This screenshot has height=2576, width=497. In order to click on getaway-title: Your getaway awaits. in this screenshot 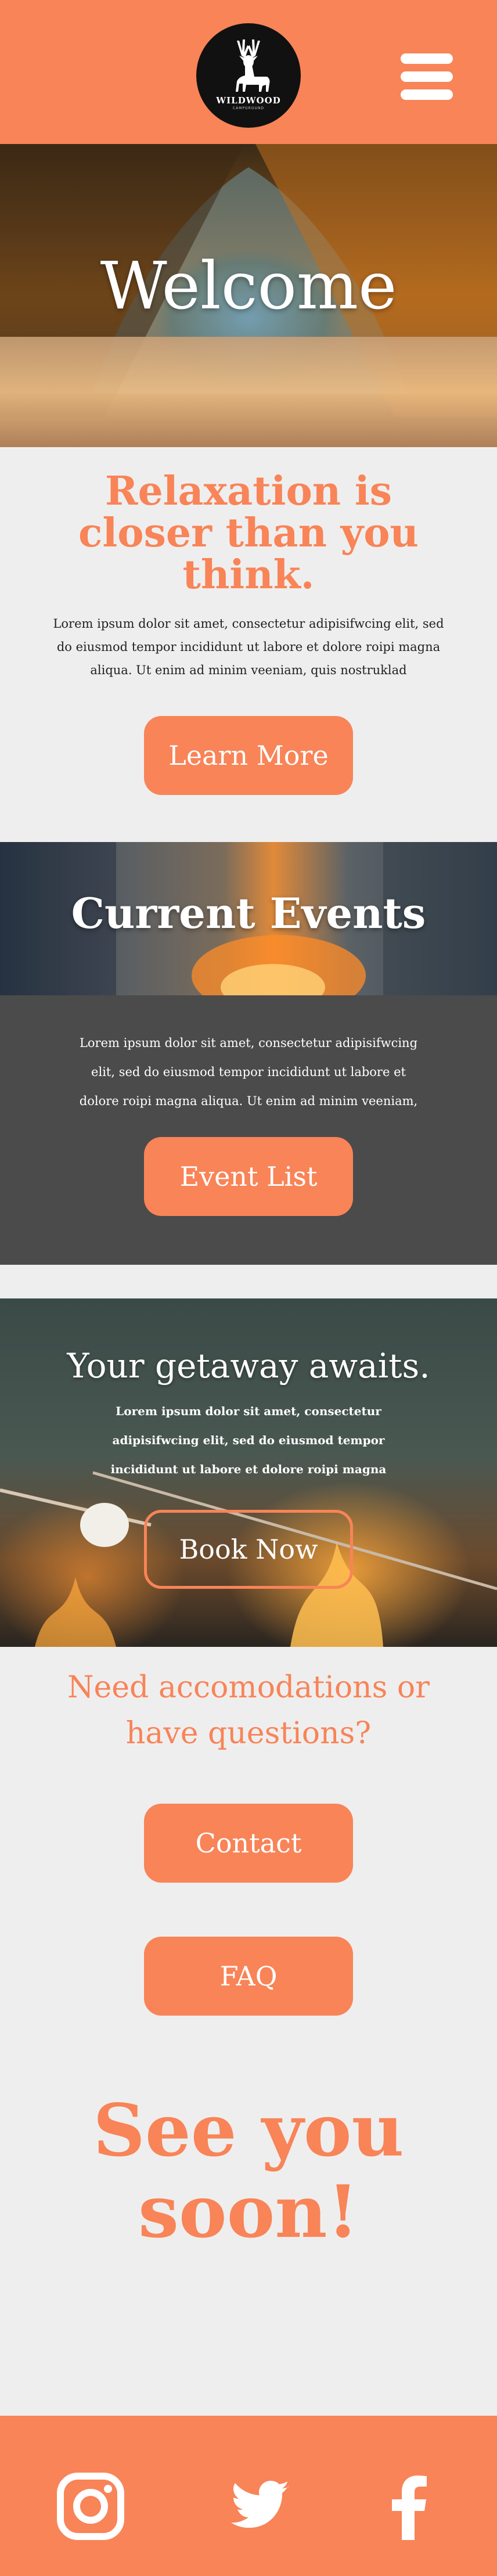, I will do `click(248, 1366)`.